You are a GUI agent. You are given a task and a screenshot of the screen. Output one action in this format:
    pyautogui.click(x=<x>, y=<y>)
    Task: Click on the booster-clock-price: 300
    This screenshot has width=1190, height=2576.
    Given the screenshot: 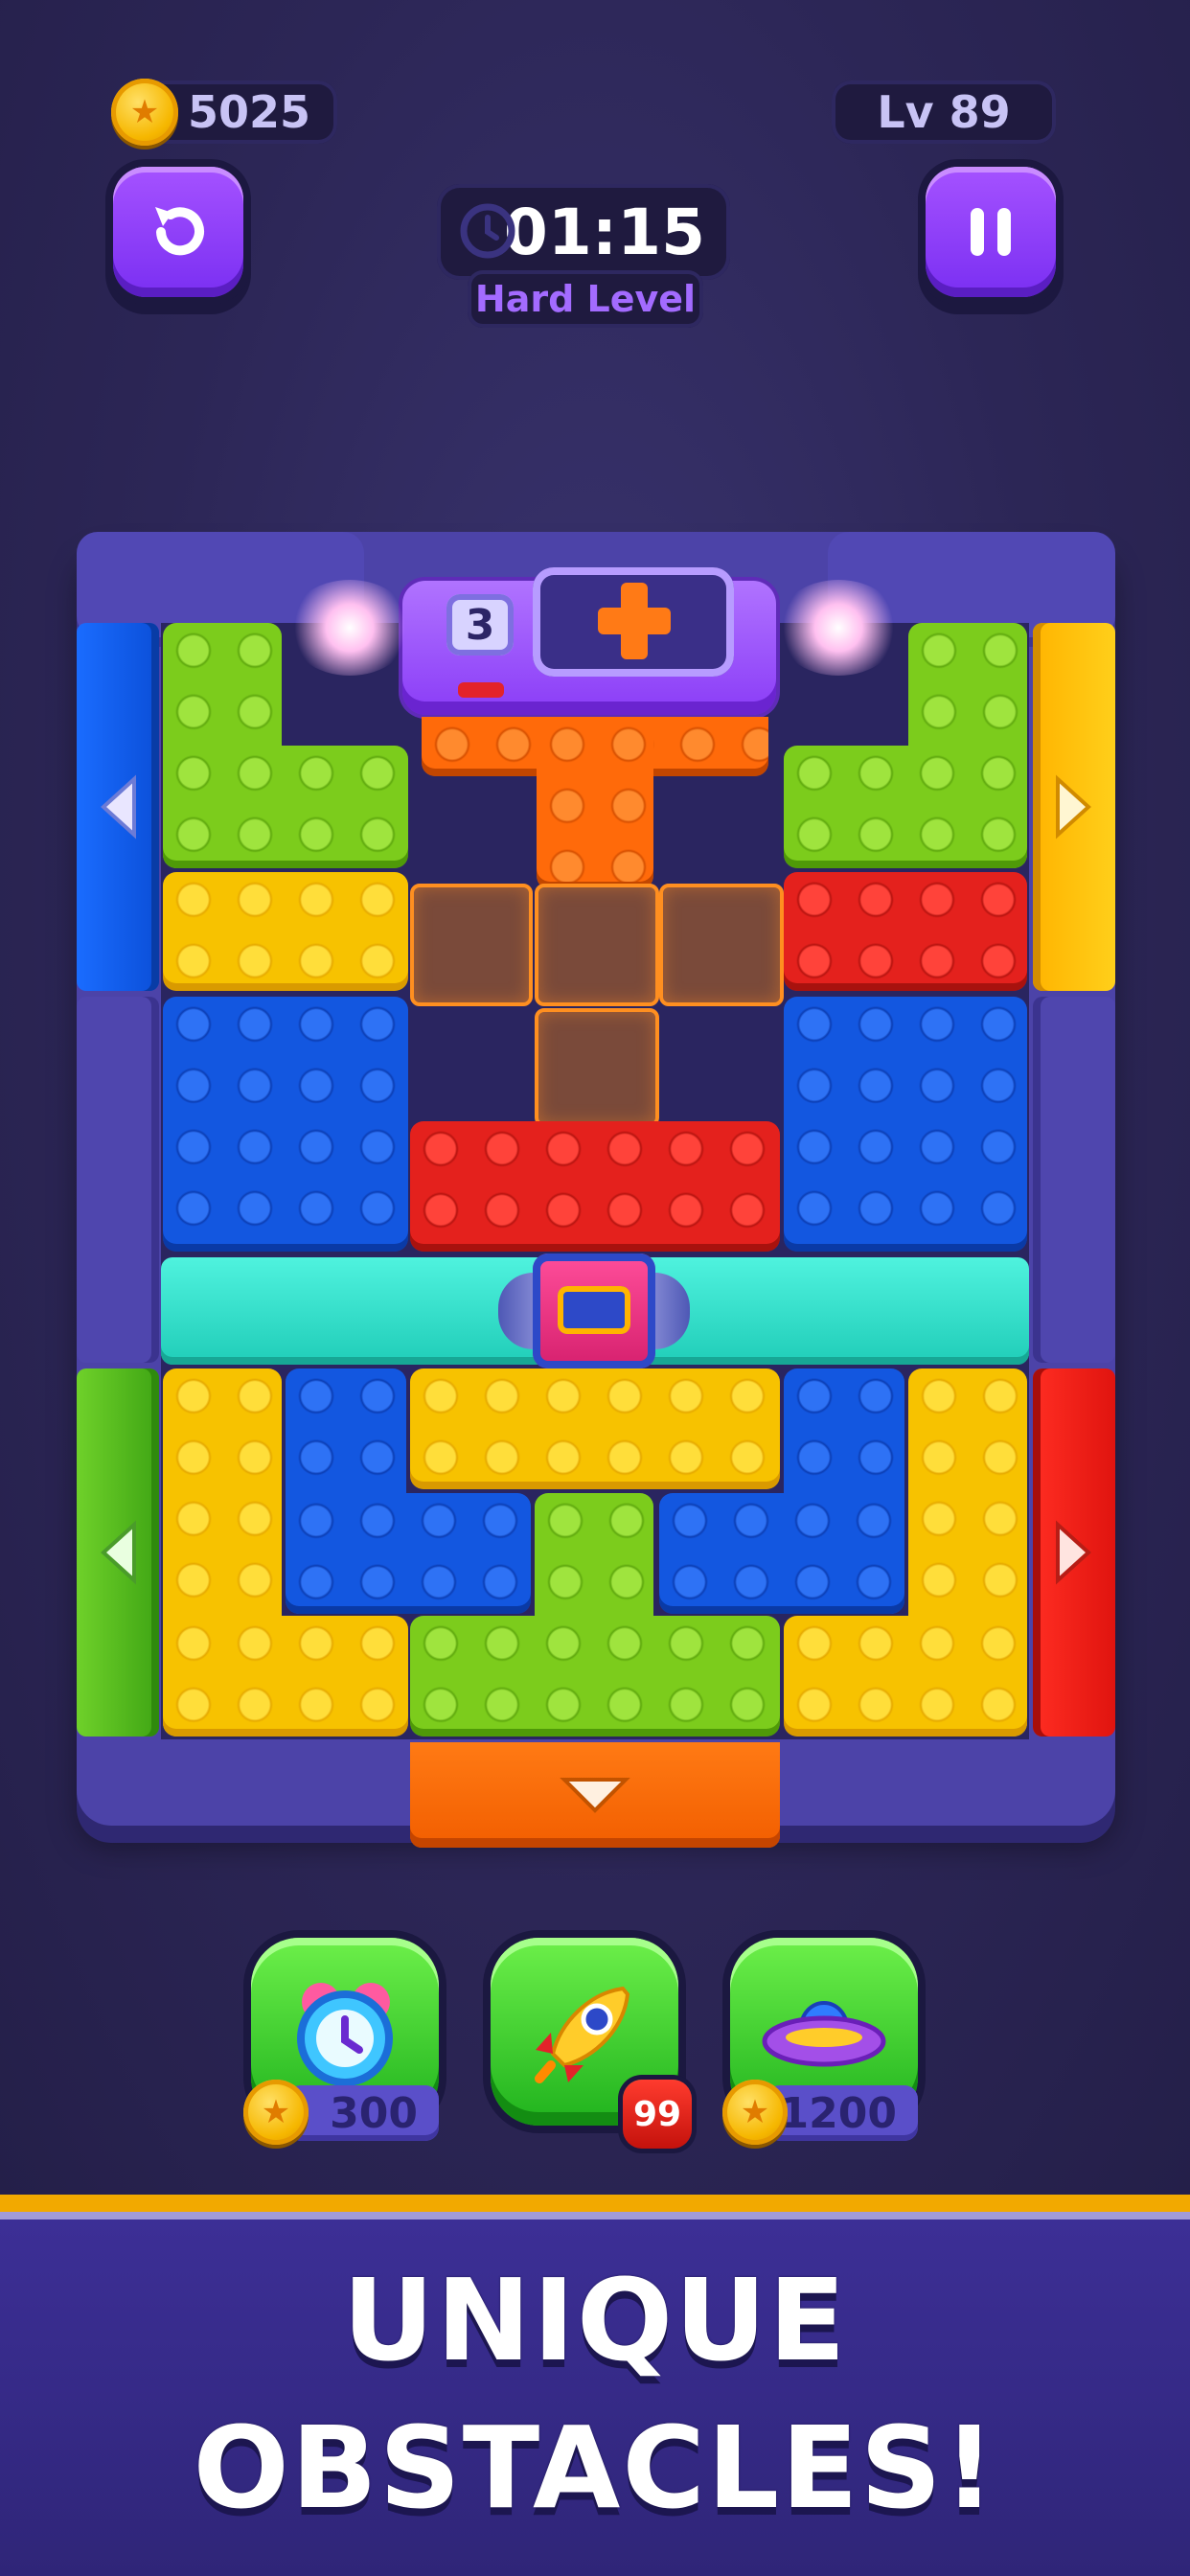 What is the action you would take?
    pyautogui.click(x=363, y=2113)
    